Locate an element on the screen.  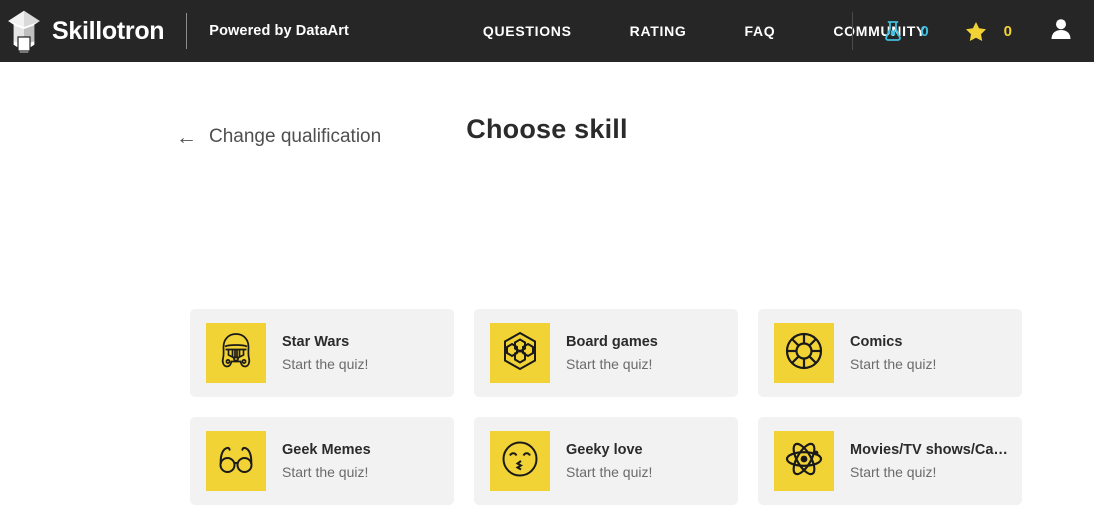
skill-card-board-games: Board games Start the quiz! is located at coordinates (606, 353).